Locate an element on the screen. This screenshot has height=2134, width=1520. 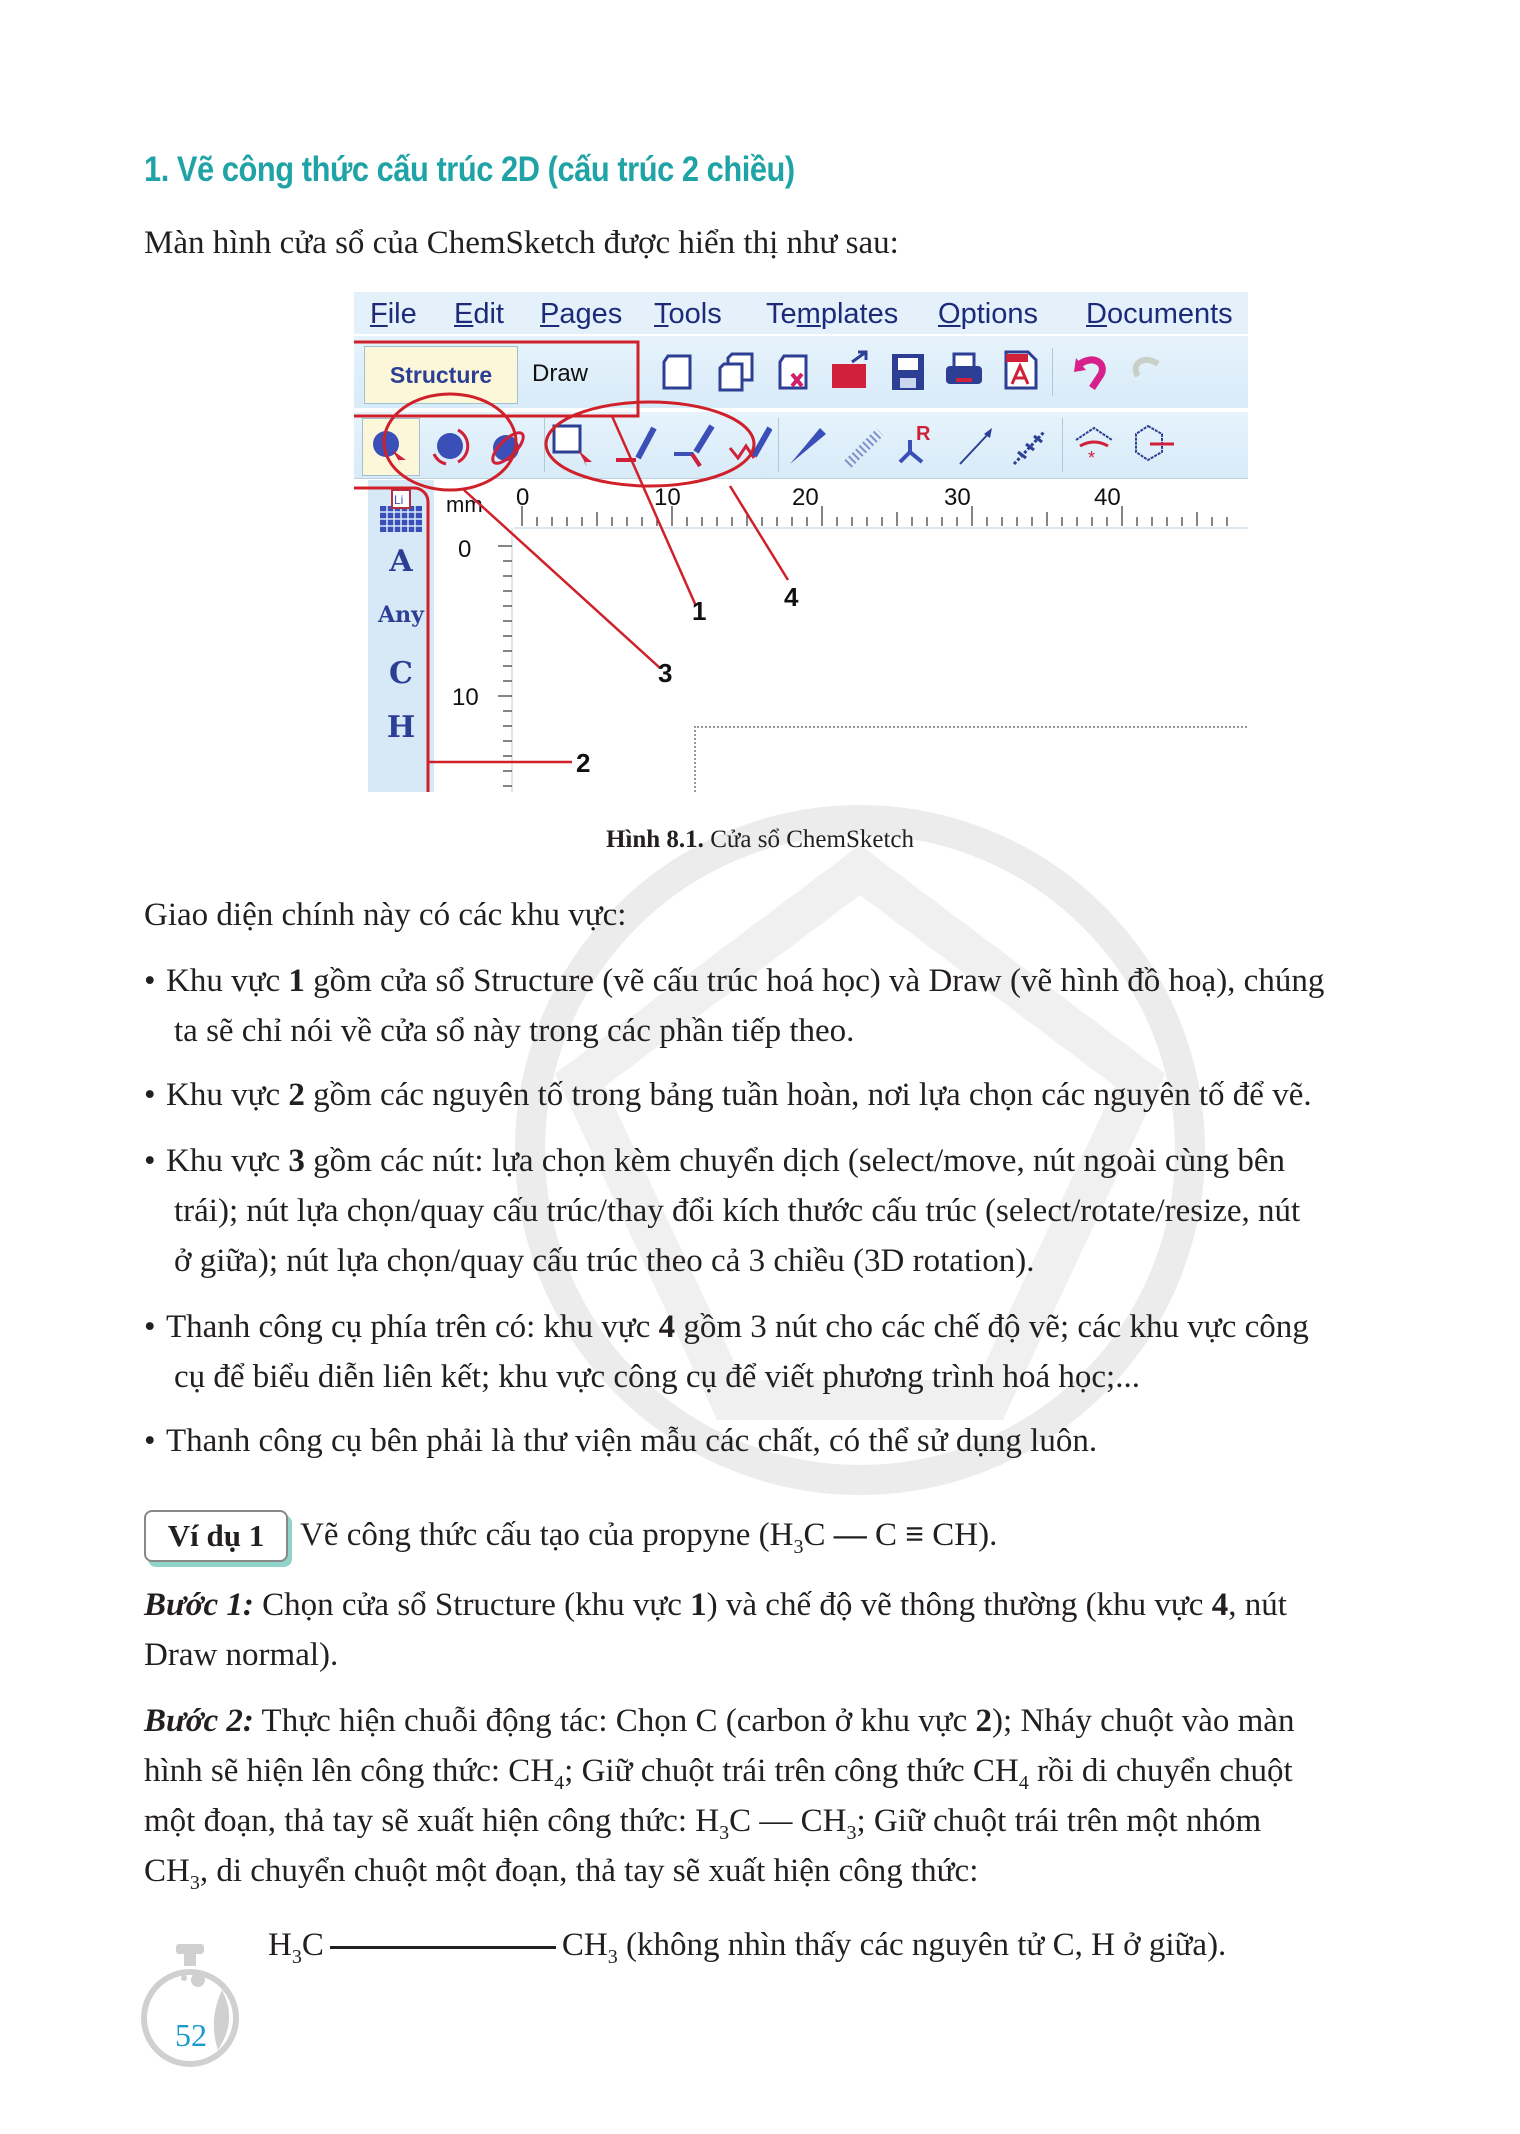
step-text: ); Nháy chuột vào màn is located at coordinates (1143, 1721).